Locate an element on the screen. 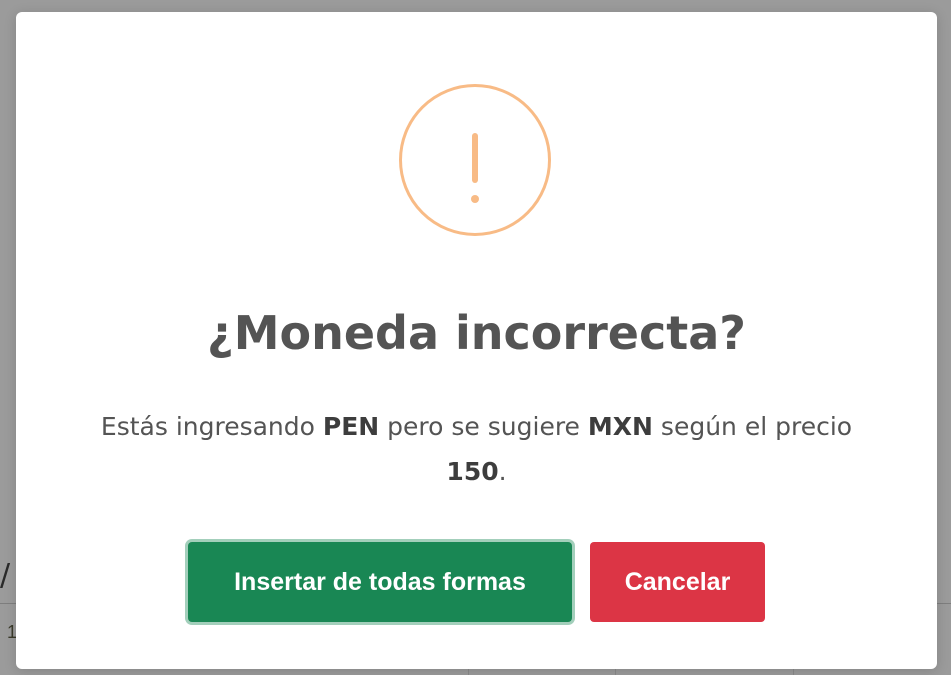 Image resolution: width=951 pixels, height=675 pixels. suggested-currency: MXN is located at coordinates (620, 426).